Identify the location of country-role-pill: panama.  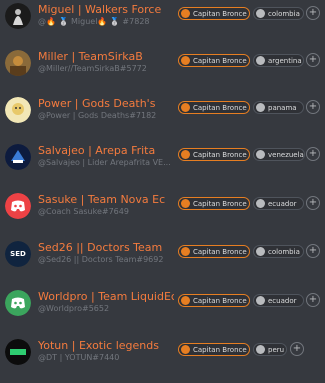
(278, 107).